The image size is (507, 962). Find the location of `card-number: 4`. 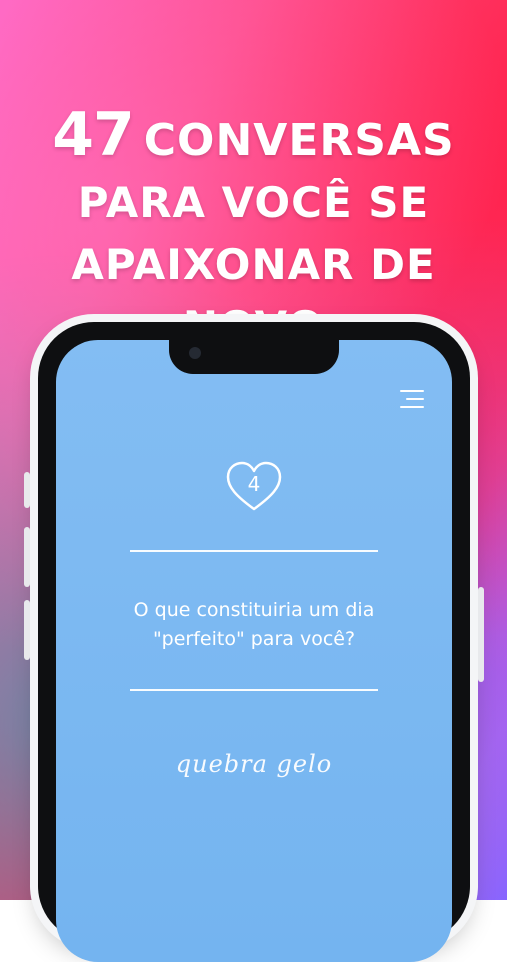

card-number: 4 is located at coordinates (254, 484).